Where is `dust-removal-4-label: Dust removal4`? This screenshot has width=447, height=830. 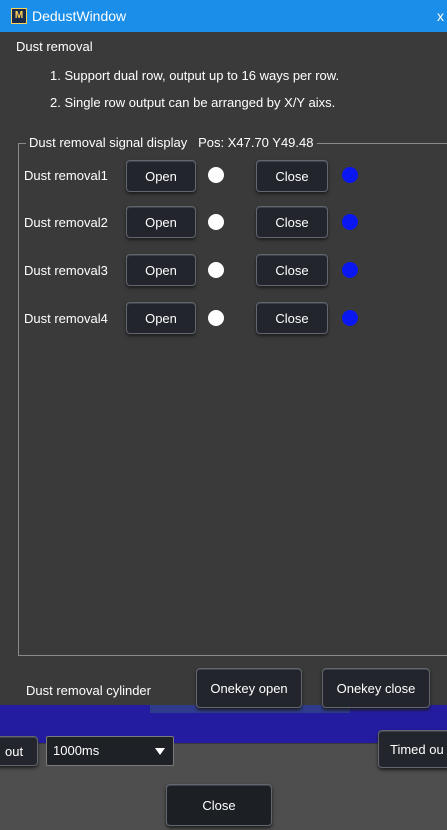 dust-removal-4-label: Dust removal4 is located at coordinates (66, 318).